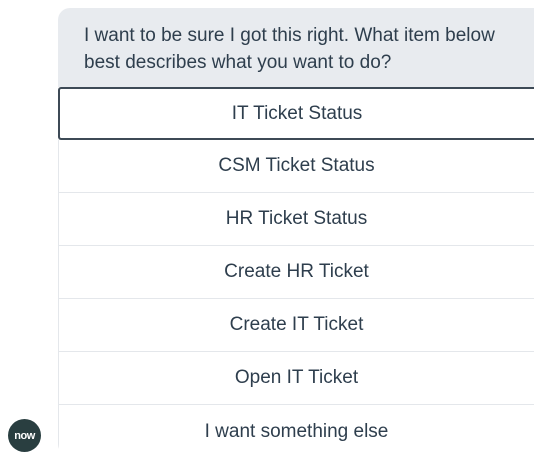 Image resolution: width=534 pixels, height=456 pixels. What do you see at coordinates (296, 113) in the screenshot?
I see `option-it-ticket-status: IT Ticket Status` at bounding box center [296, 113].